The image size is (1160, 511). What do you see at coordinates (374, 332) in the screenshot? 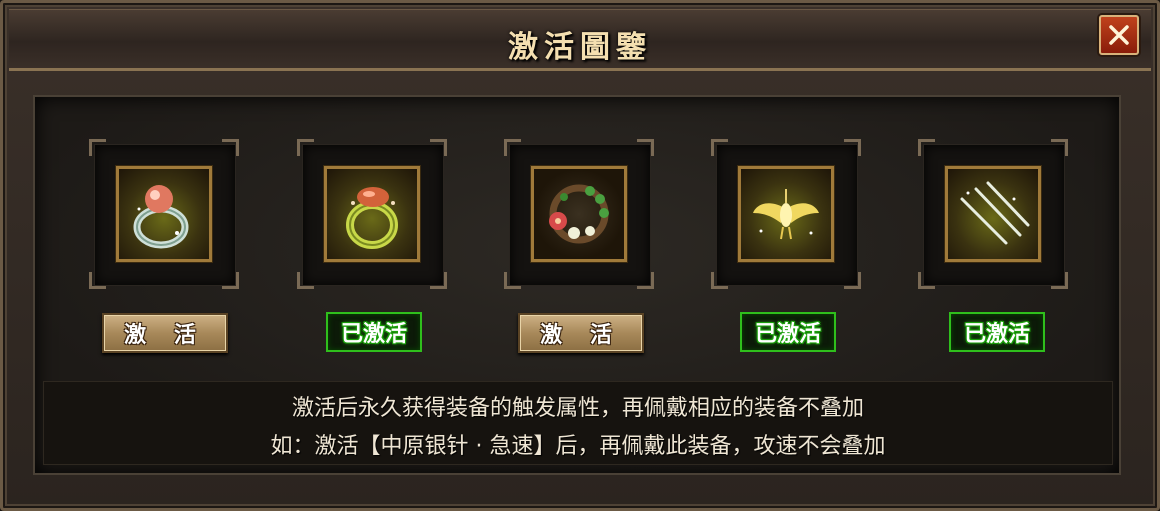
I see `activated-badge-2: 已激活` at bounding box center [374, 332].